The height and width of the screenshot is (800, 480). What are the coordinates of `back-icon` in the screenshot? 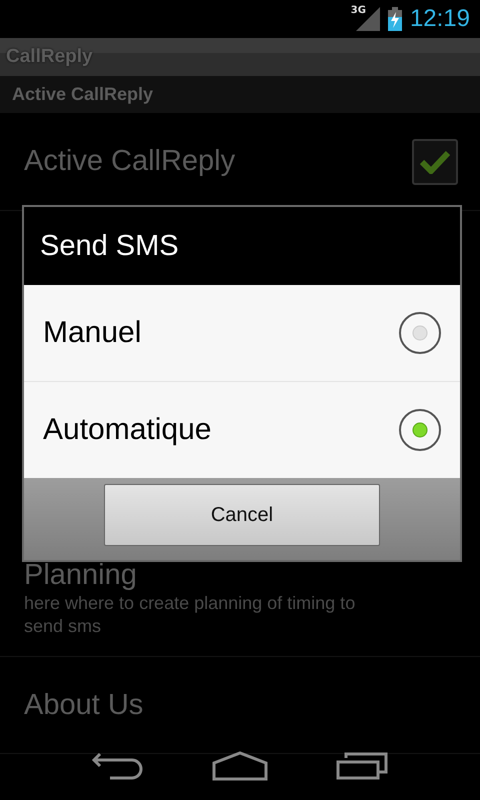 It's located at (118, 766).